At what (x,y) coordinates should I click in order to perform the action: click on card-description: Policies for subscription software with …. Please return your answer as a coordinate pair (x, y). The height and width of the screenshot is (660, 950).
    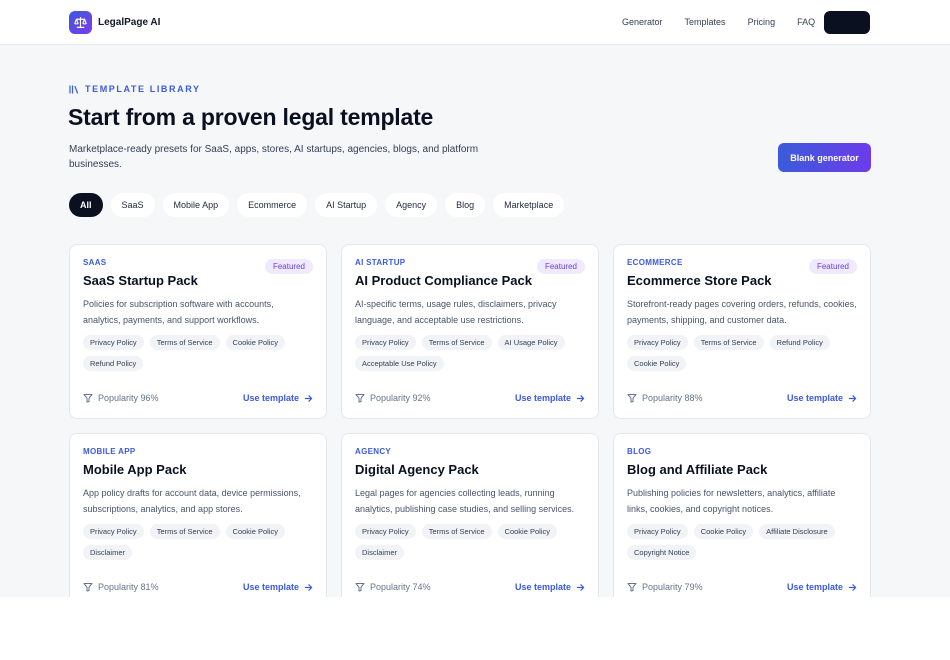
    Looking at the image, I should click on (178, 312).